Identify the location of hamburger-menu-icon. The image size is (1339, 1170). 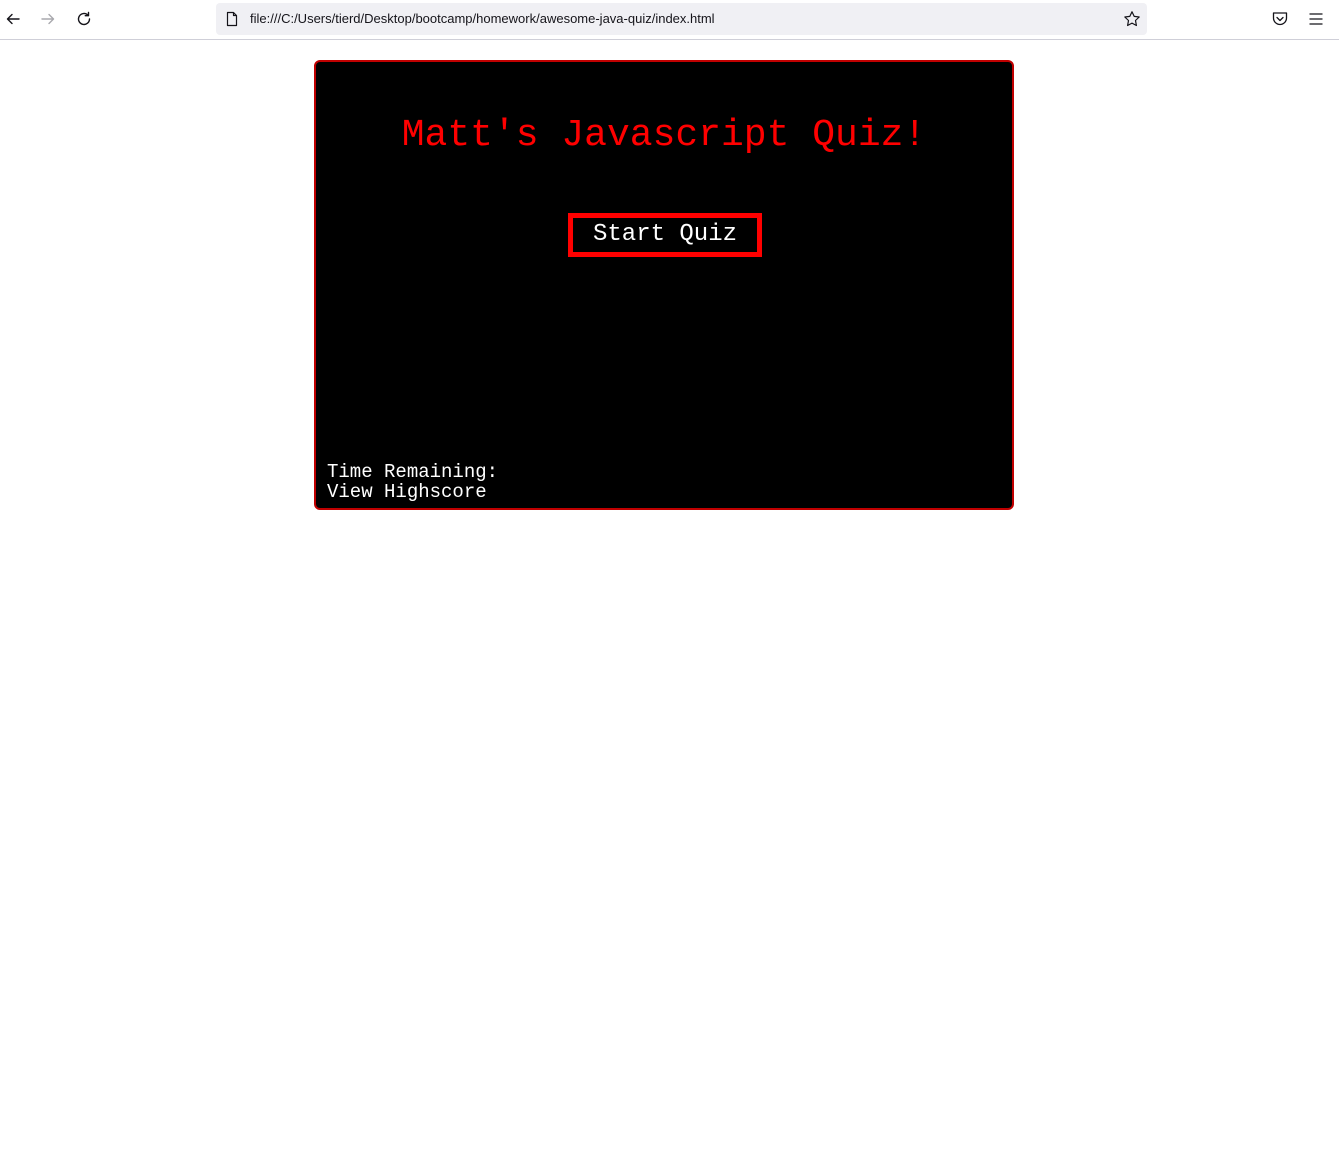
(1316, 19).